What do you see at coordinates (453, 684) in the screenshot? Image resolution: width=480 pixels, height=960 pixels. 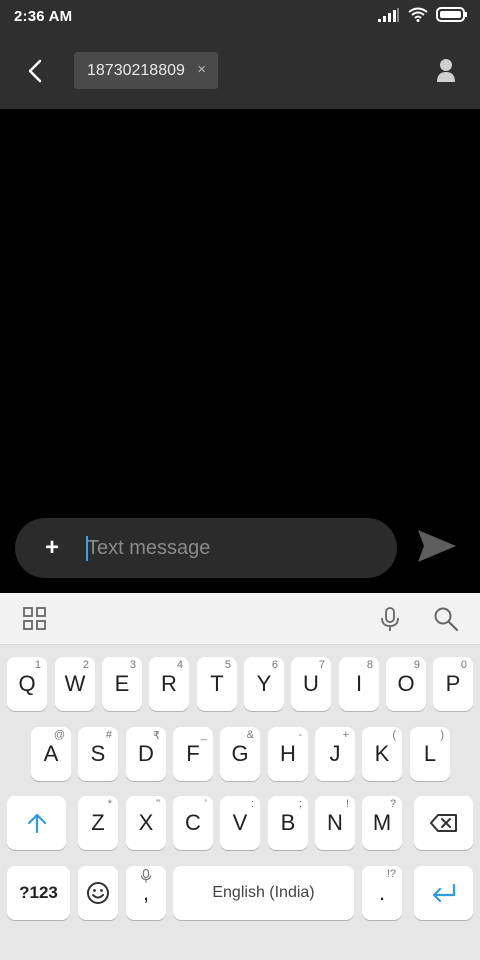 I see `key-p: P0` at bounding box center [453, 684].